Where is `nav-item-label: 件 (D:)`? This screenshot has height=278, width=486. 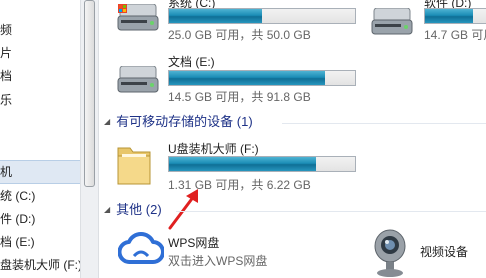 nav-item-label: 件 (D:) is located at coordinates (18, 219).